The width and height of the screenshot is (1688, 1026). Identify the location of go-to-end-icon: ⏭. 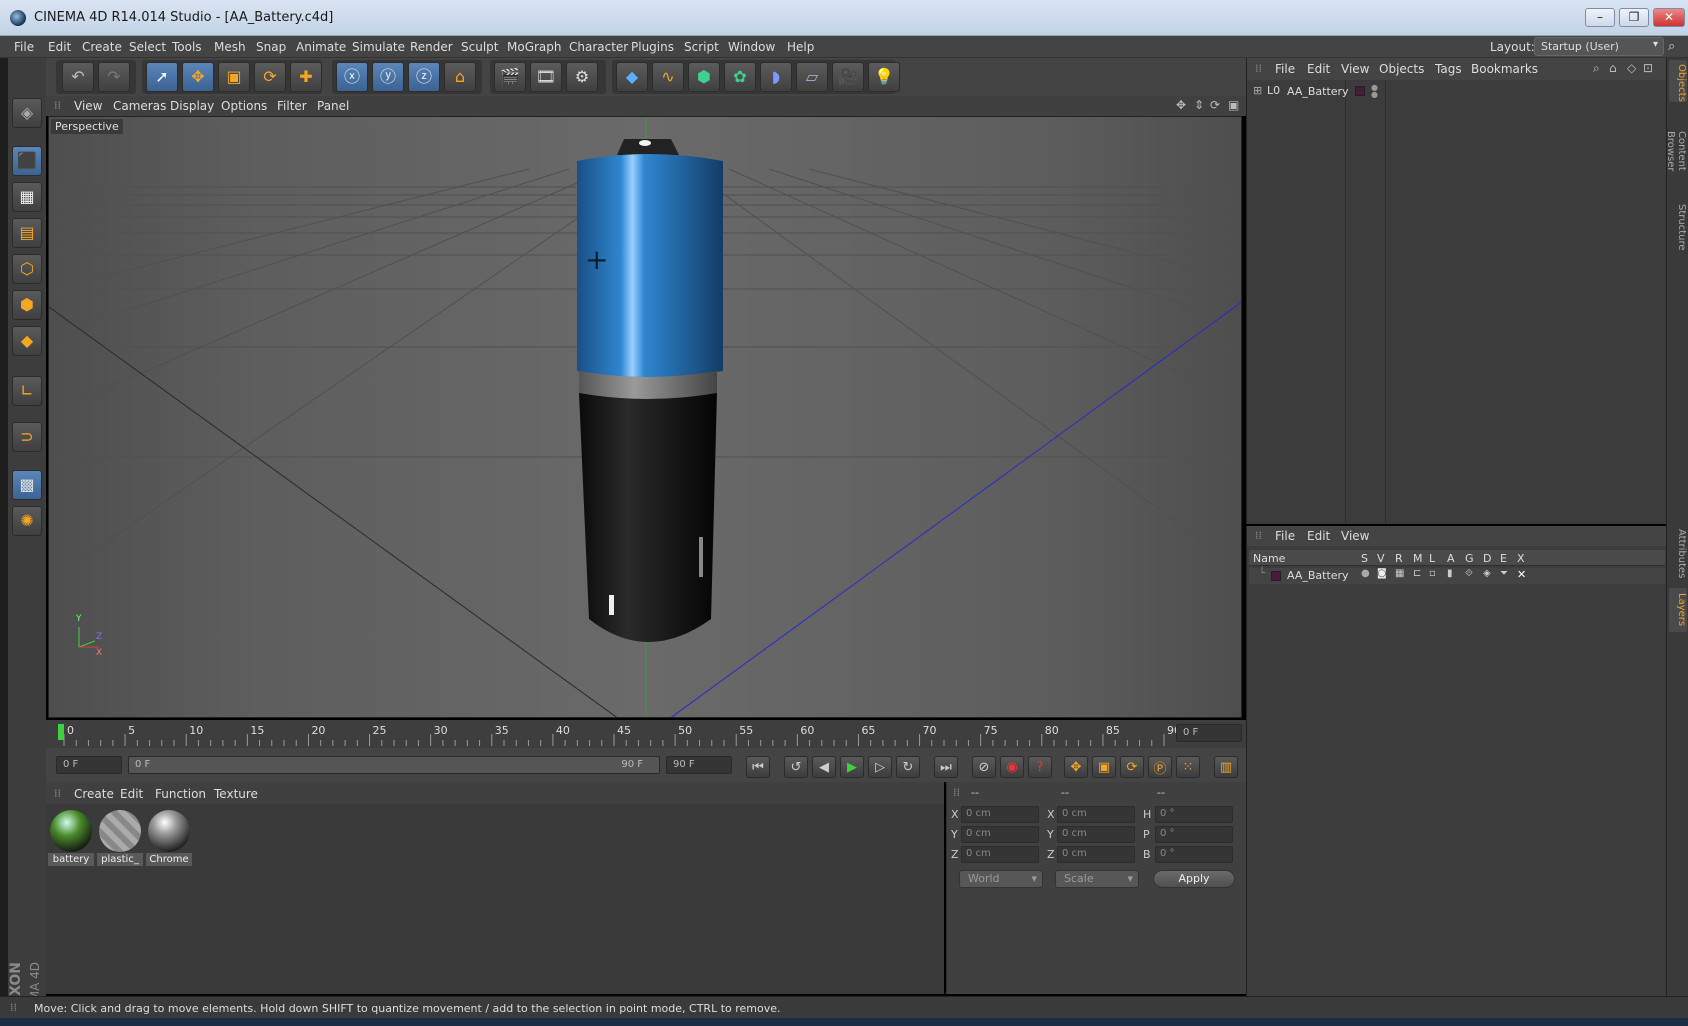
(946, 767).